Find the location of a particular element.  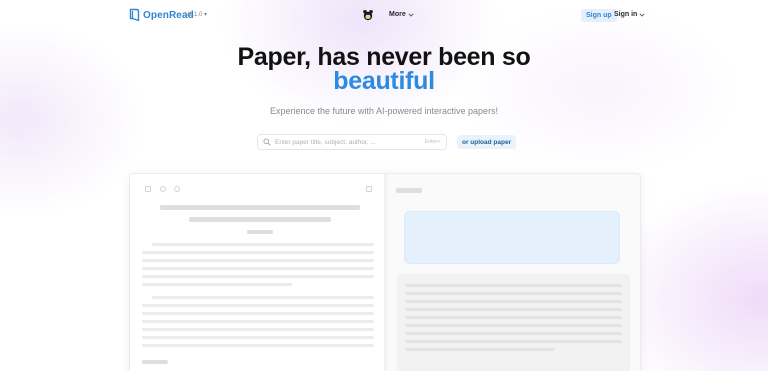

search-box: Enter↵ is located at coordinates (352, 142).